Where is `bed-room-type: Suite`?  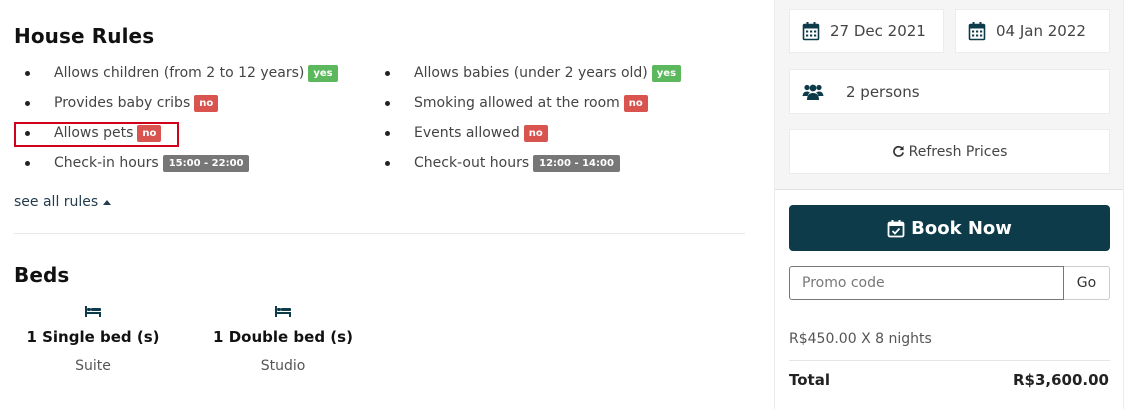
bed-room-type: Suite is located at coordinates (93, 366).